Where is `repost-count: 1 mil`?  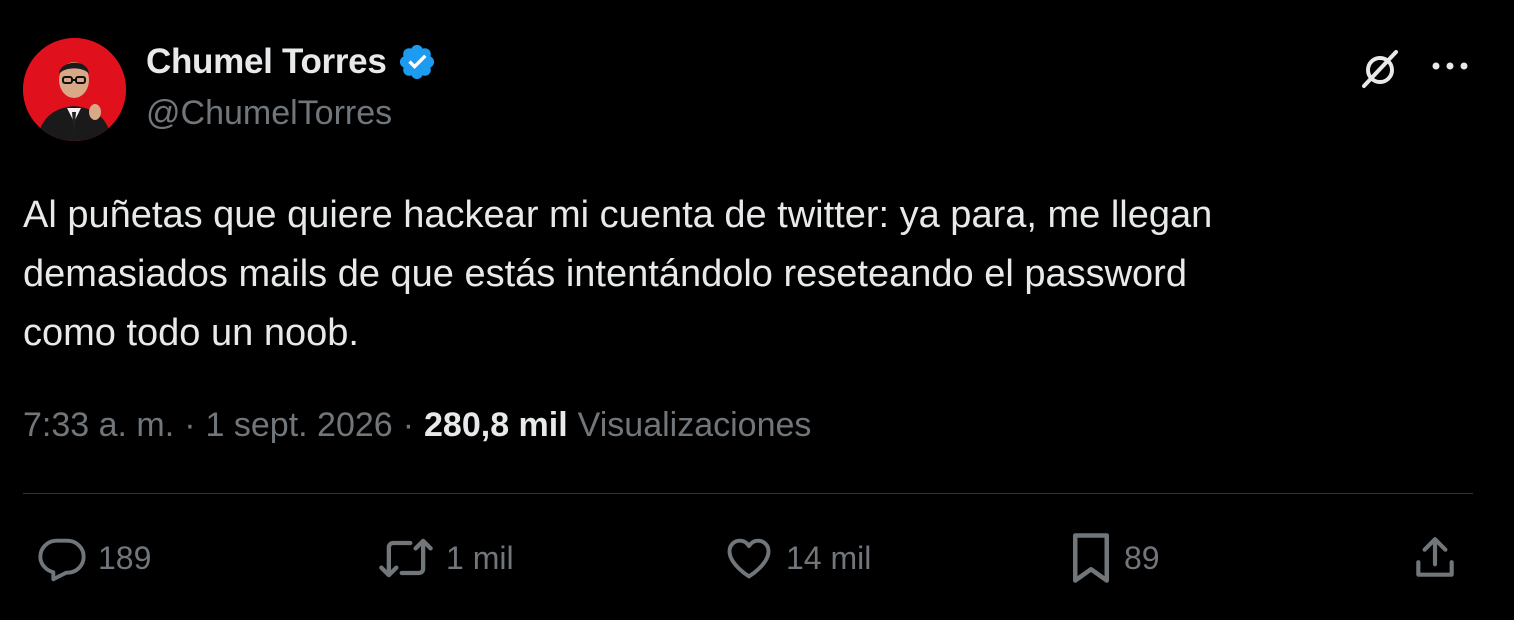
repost-count: 1 mil is located at coordinates (480, 557).